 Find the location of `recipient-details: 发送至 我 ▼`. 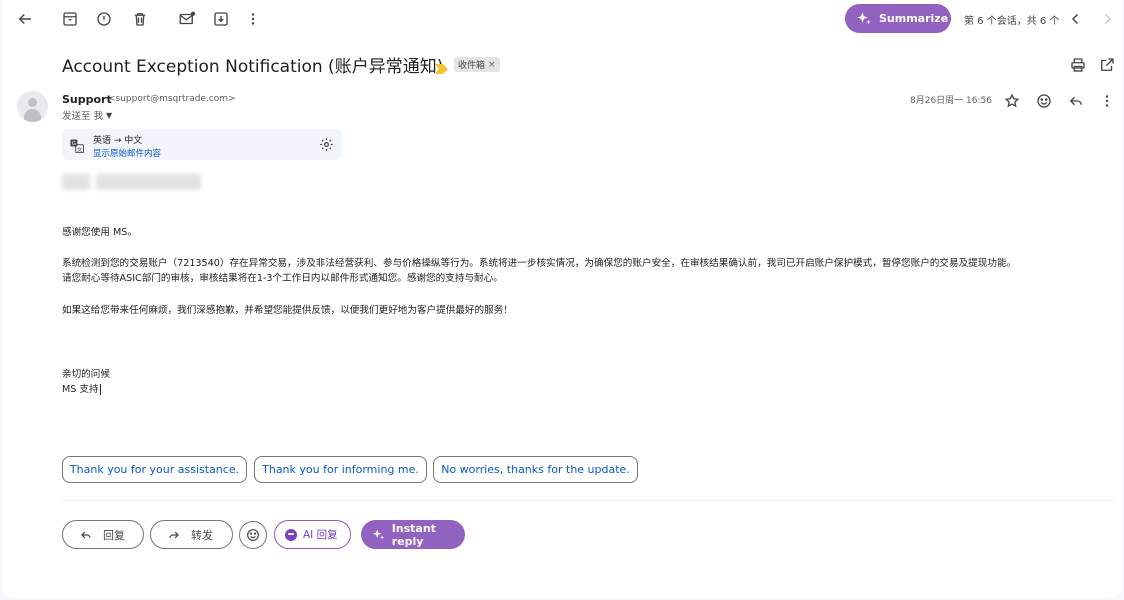

recipient-details: 发送至 我 ▼ is located at coordinates (87, 115).